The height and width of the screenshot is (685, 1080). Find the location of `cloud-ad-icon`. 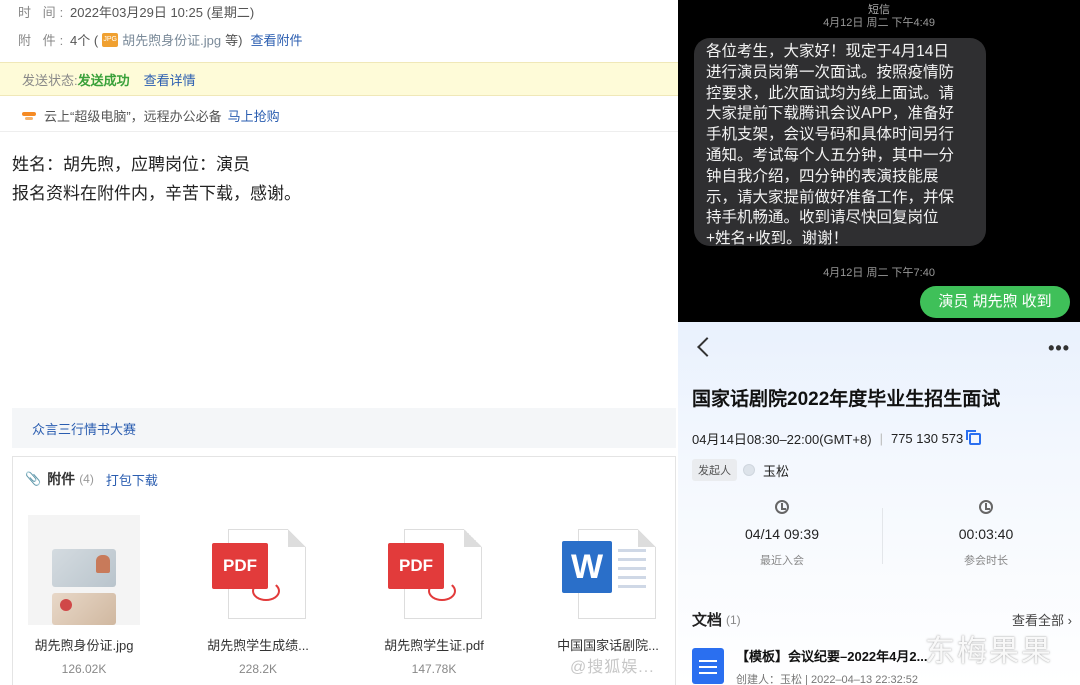

cloud-ad-icon is located at coordinates (29, 116).